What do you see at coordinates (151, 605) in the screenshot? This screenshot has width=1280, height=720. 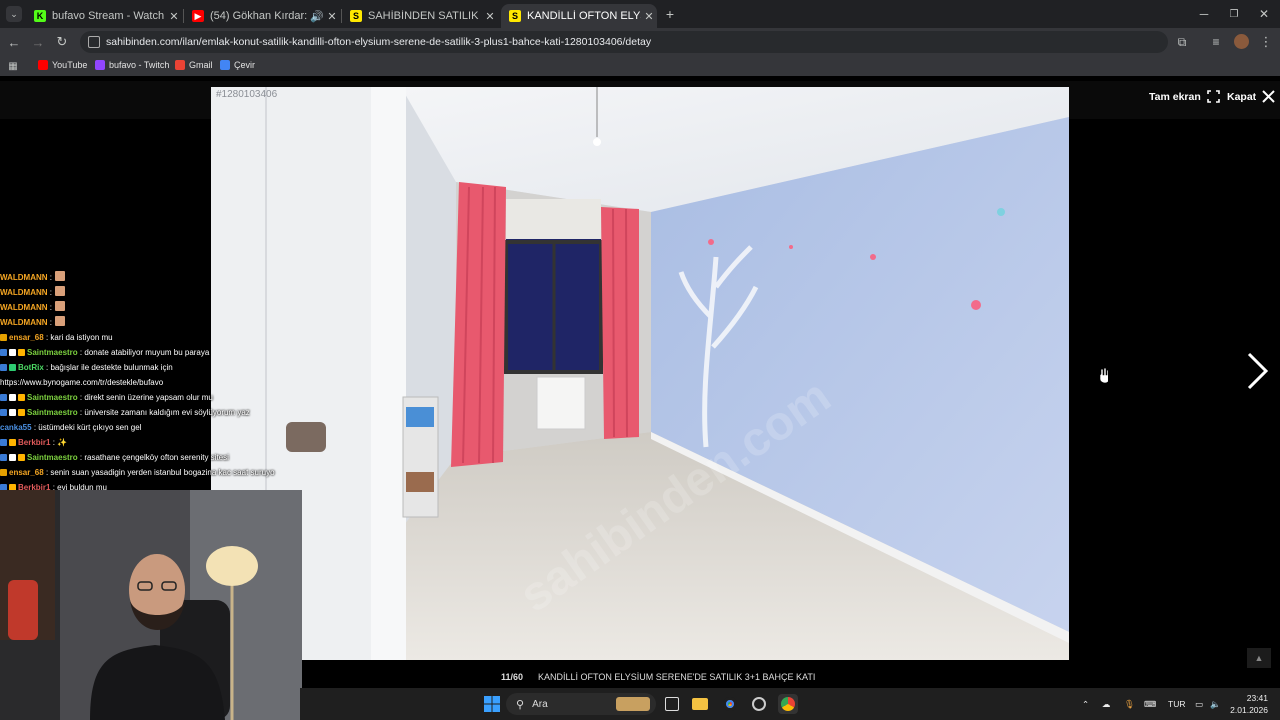 I see `streamer-webcam` at bounding box center [151, 605].